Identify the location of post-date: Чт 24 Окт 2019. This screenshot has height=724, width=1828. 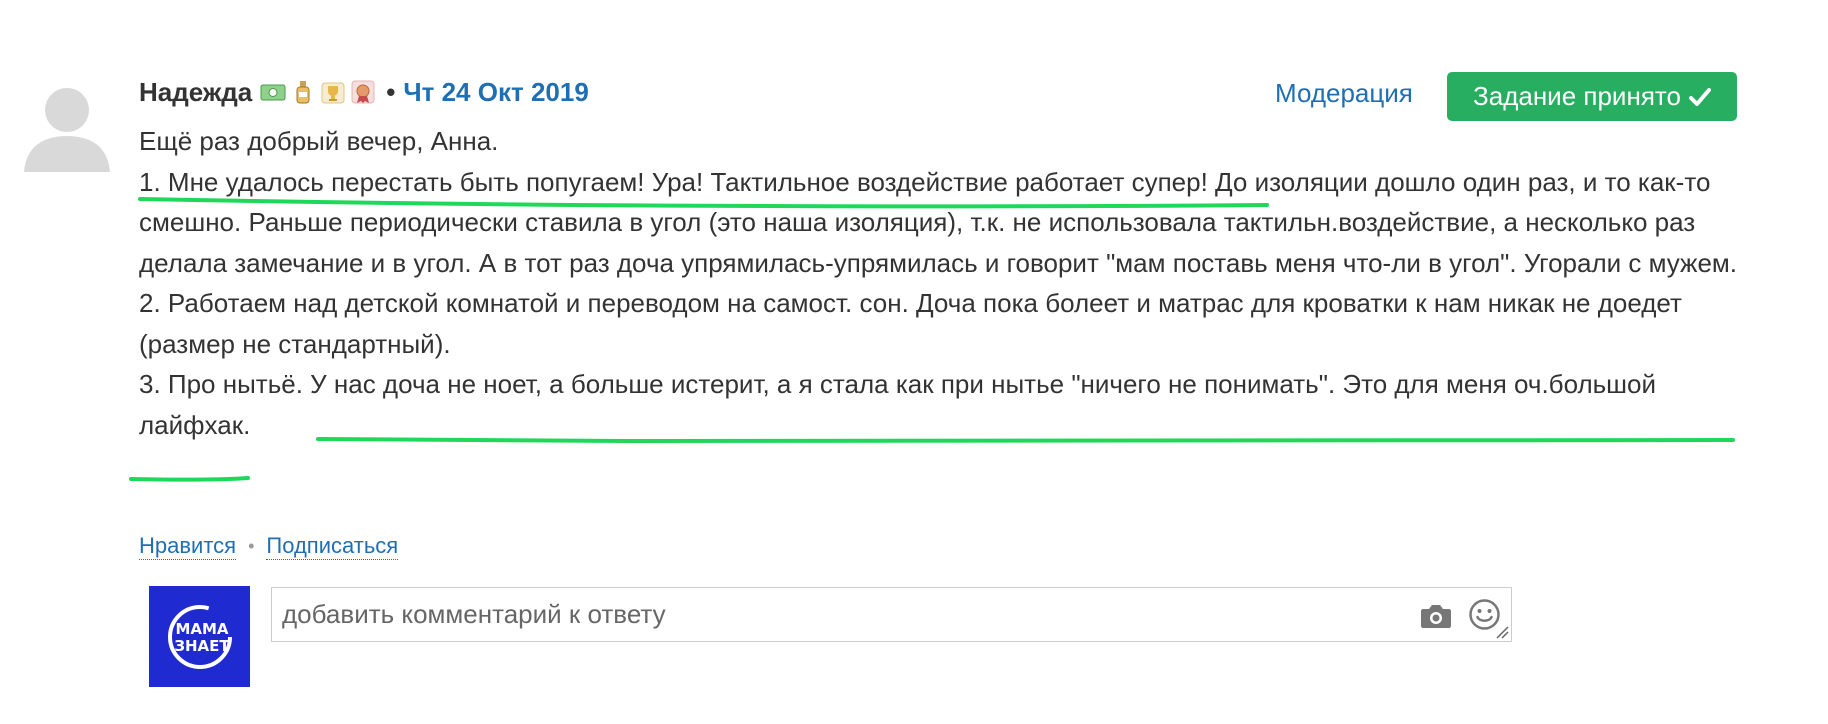
(495, 92).